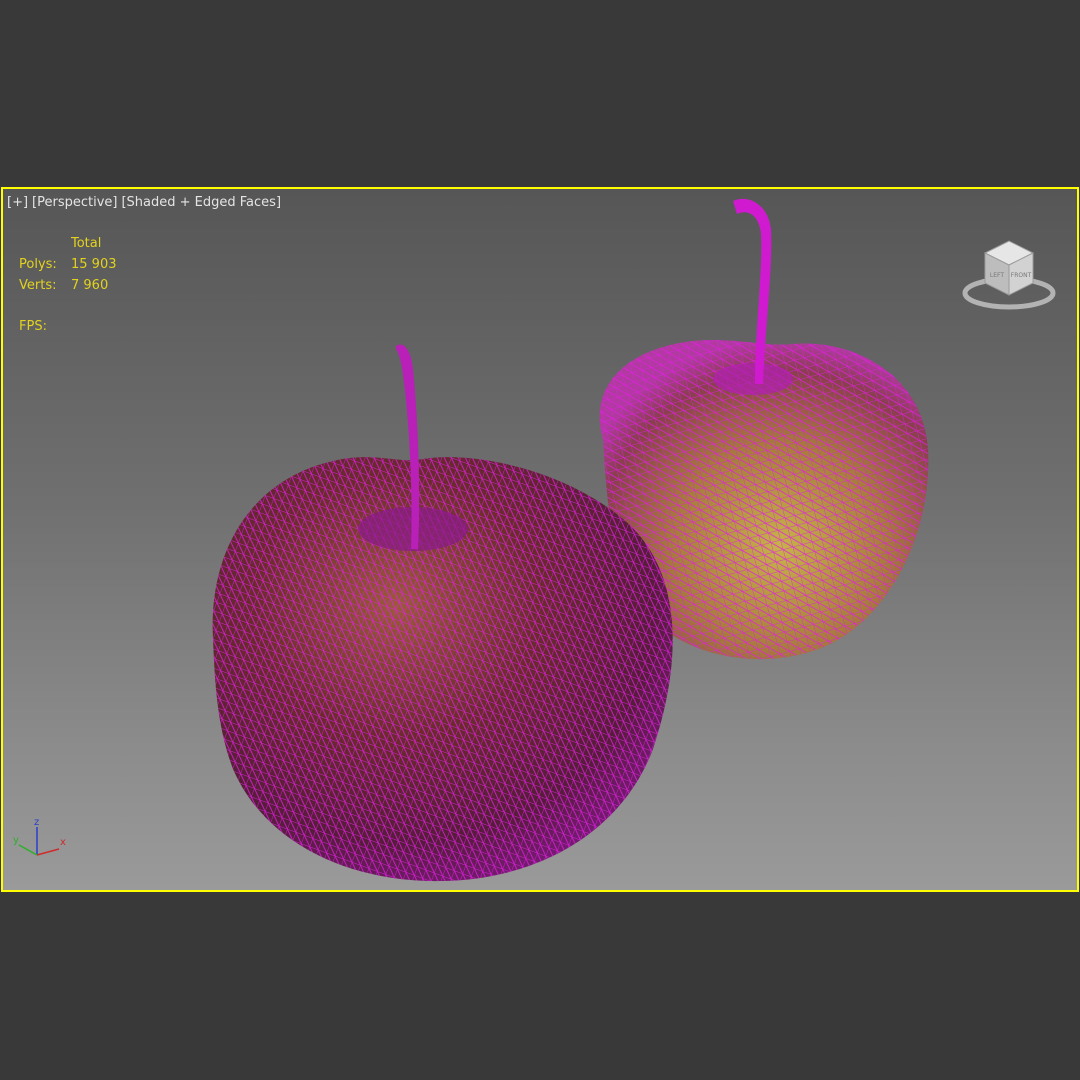 The width and height of the screenshot is (1080, 1080). Describe the element at coordinates (94, 264) in the screenshot. I see `polys-value: 15 903` at that location.